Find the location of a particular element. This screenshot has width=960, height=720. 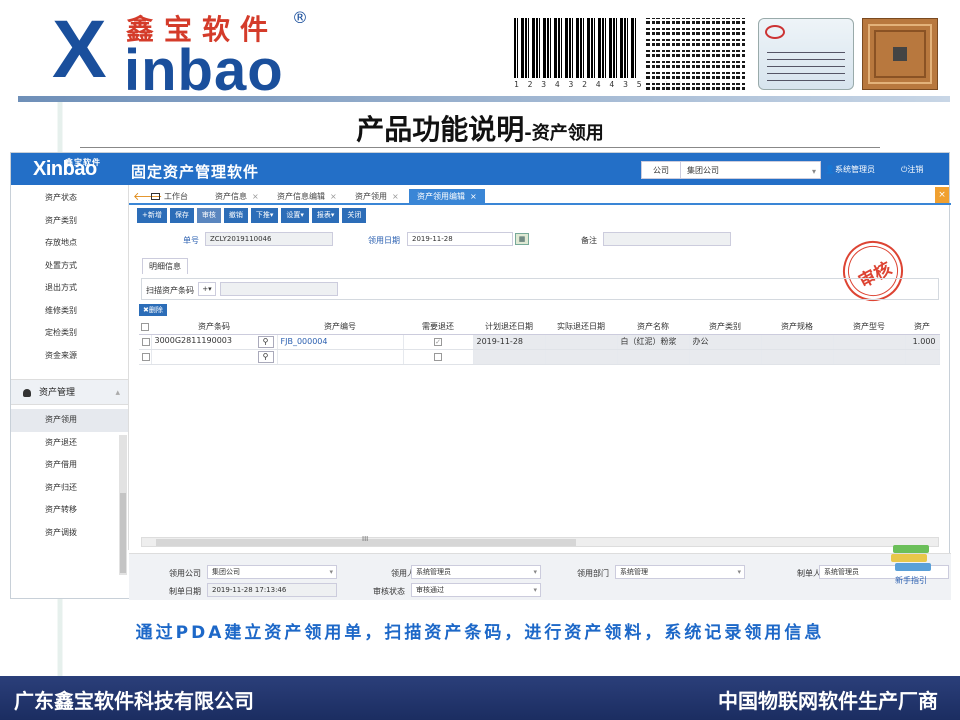

tab-asset-info-edit: 资产信息编辑 × is located at coordinates (307, 197).